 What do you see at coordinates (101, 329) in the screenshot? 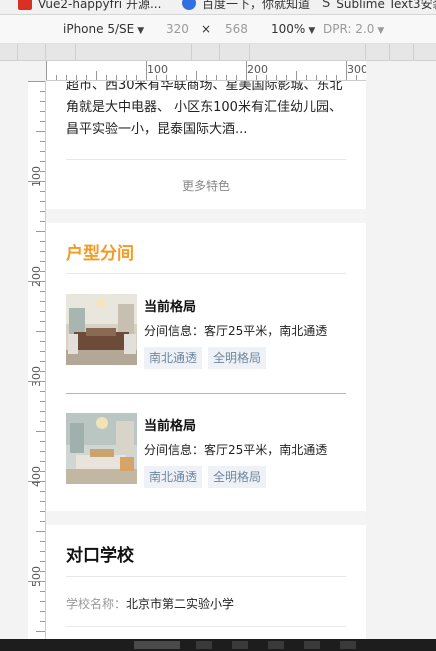
I see `room-photo` at bounding box center [101, 329].